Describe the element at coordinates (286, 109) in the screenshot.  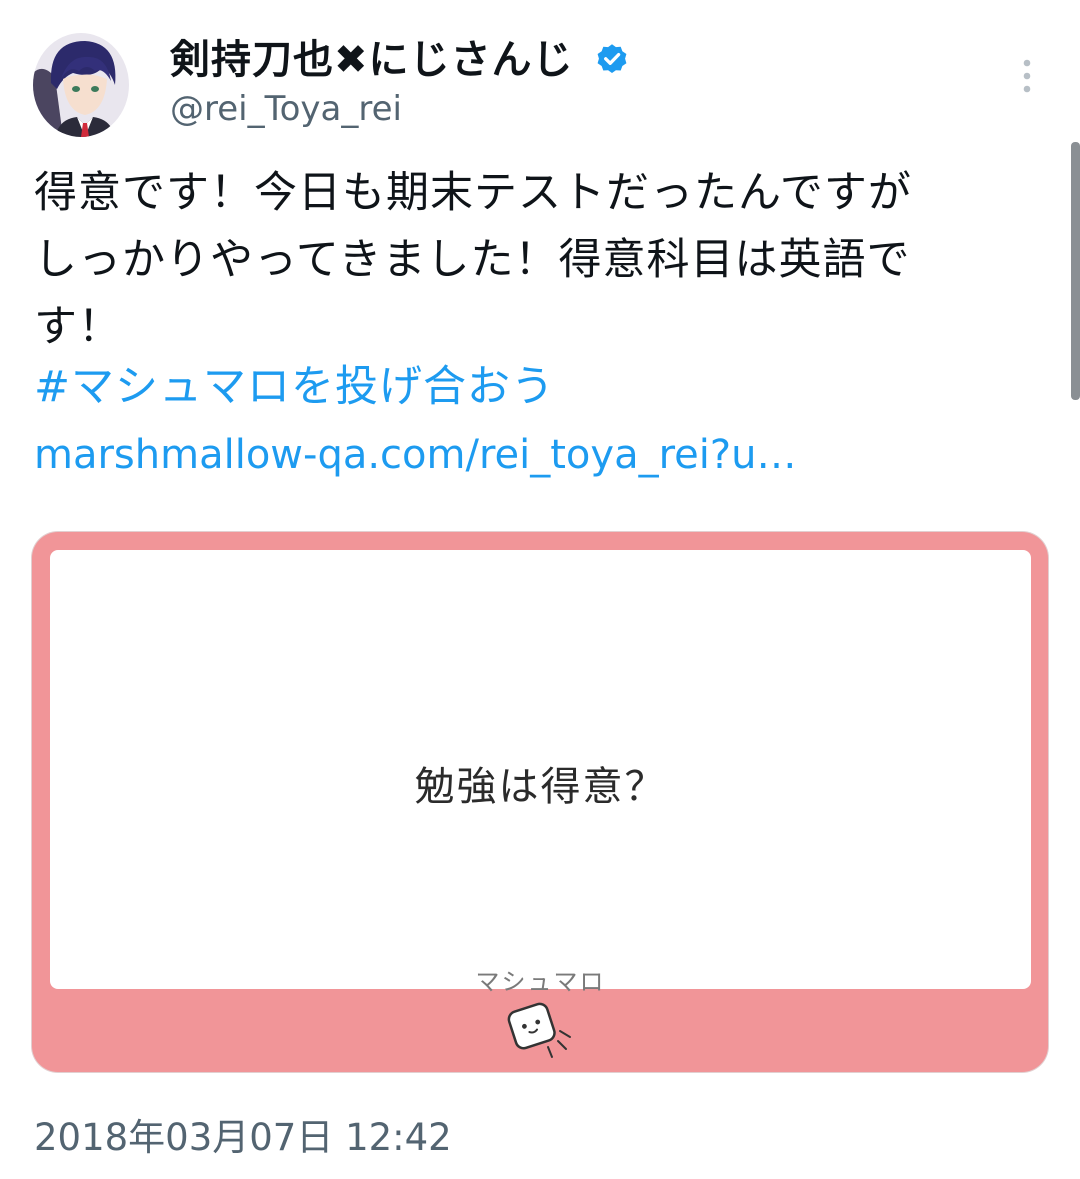
I see `user-handle: @rei_Toya_rei` at that location.